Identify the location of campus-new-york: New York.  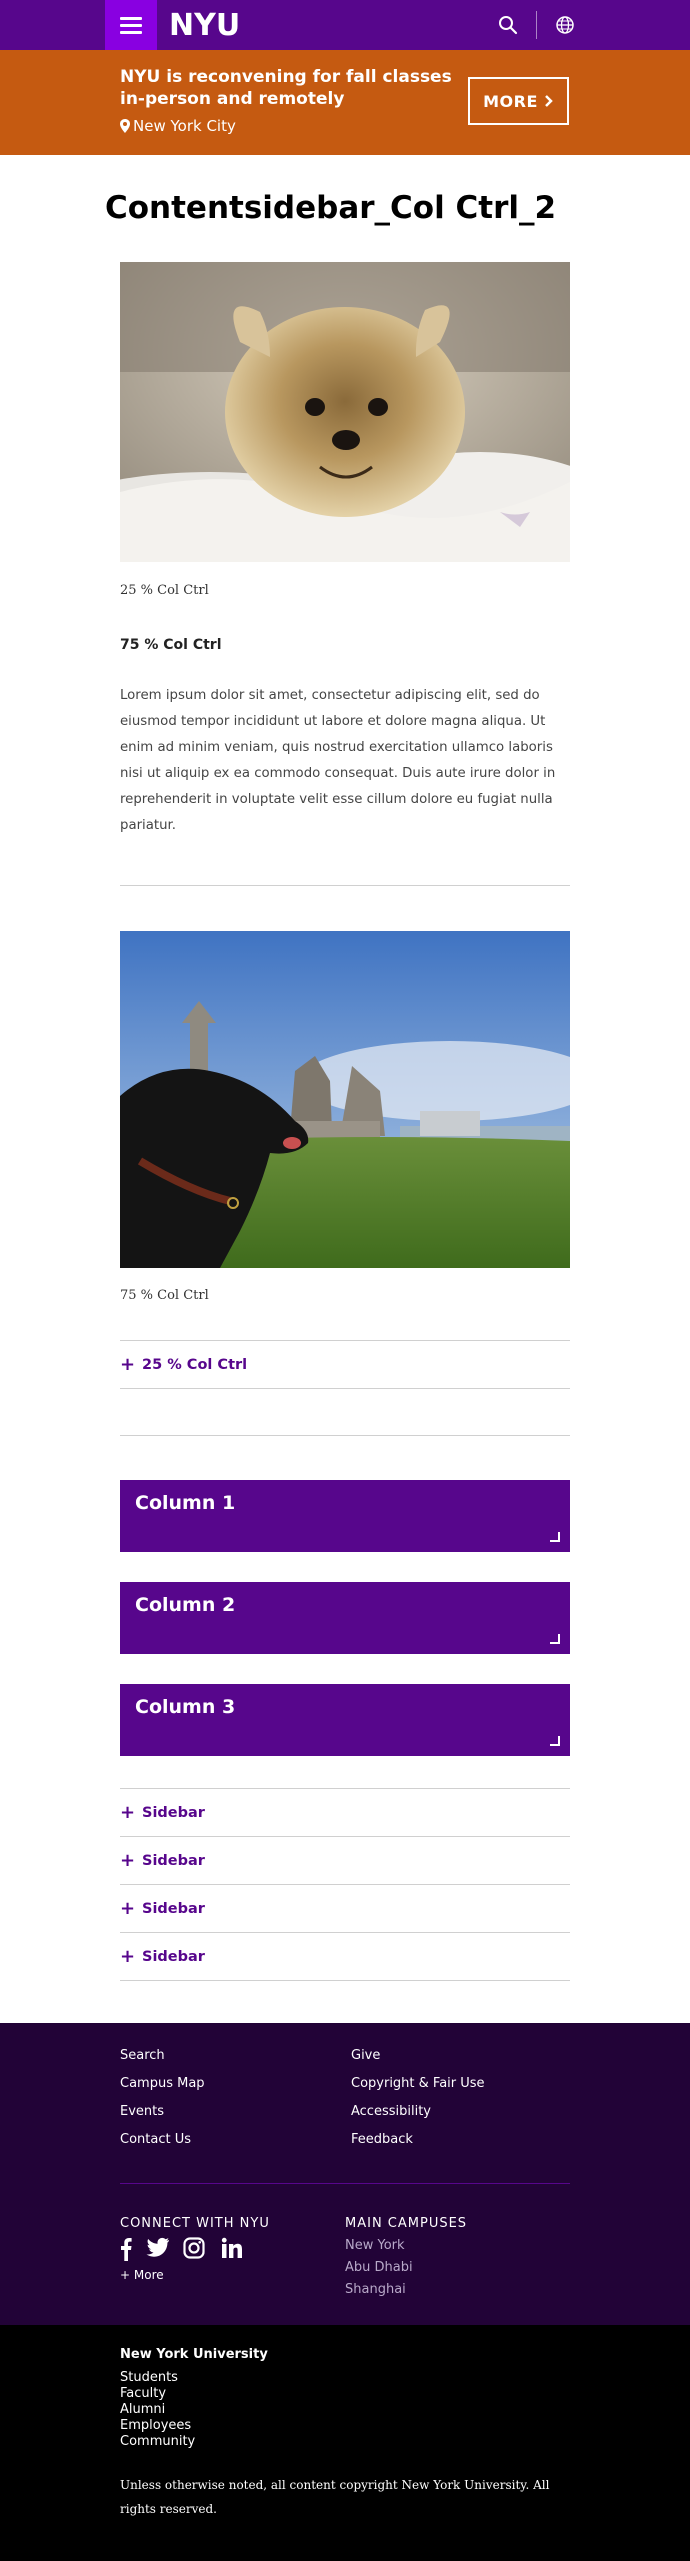
(375, 2245).